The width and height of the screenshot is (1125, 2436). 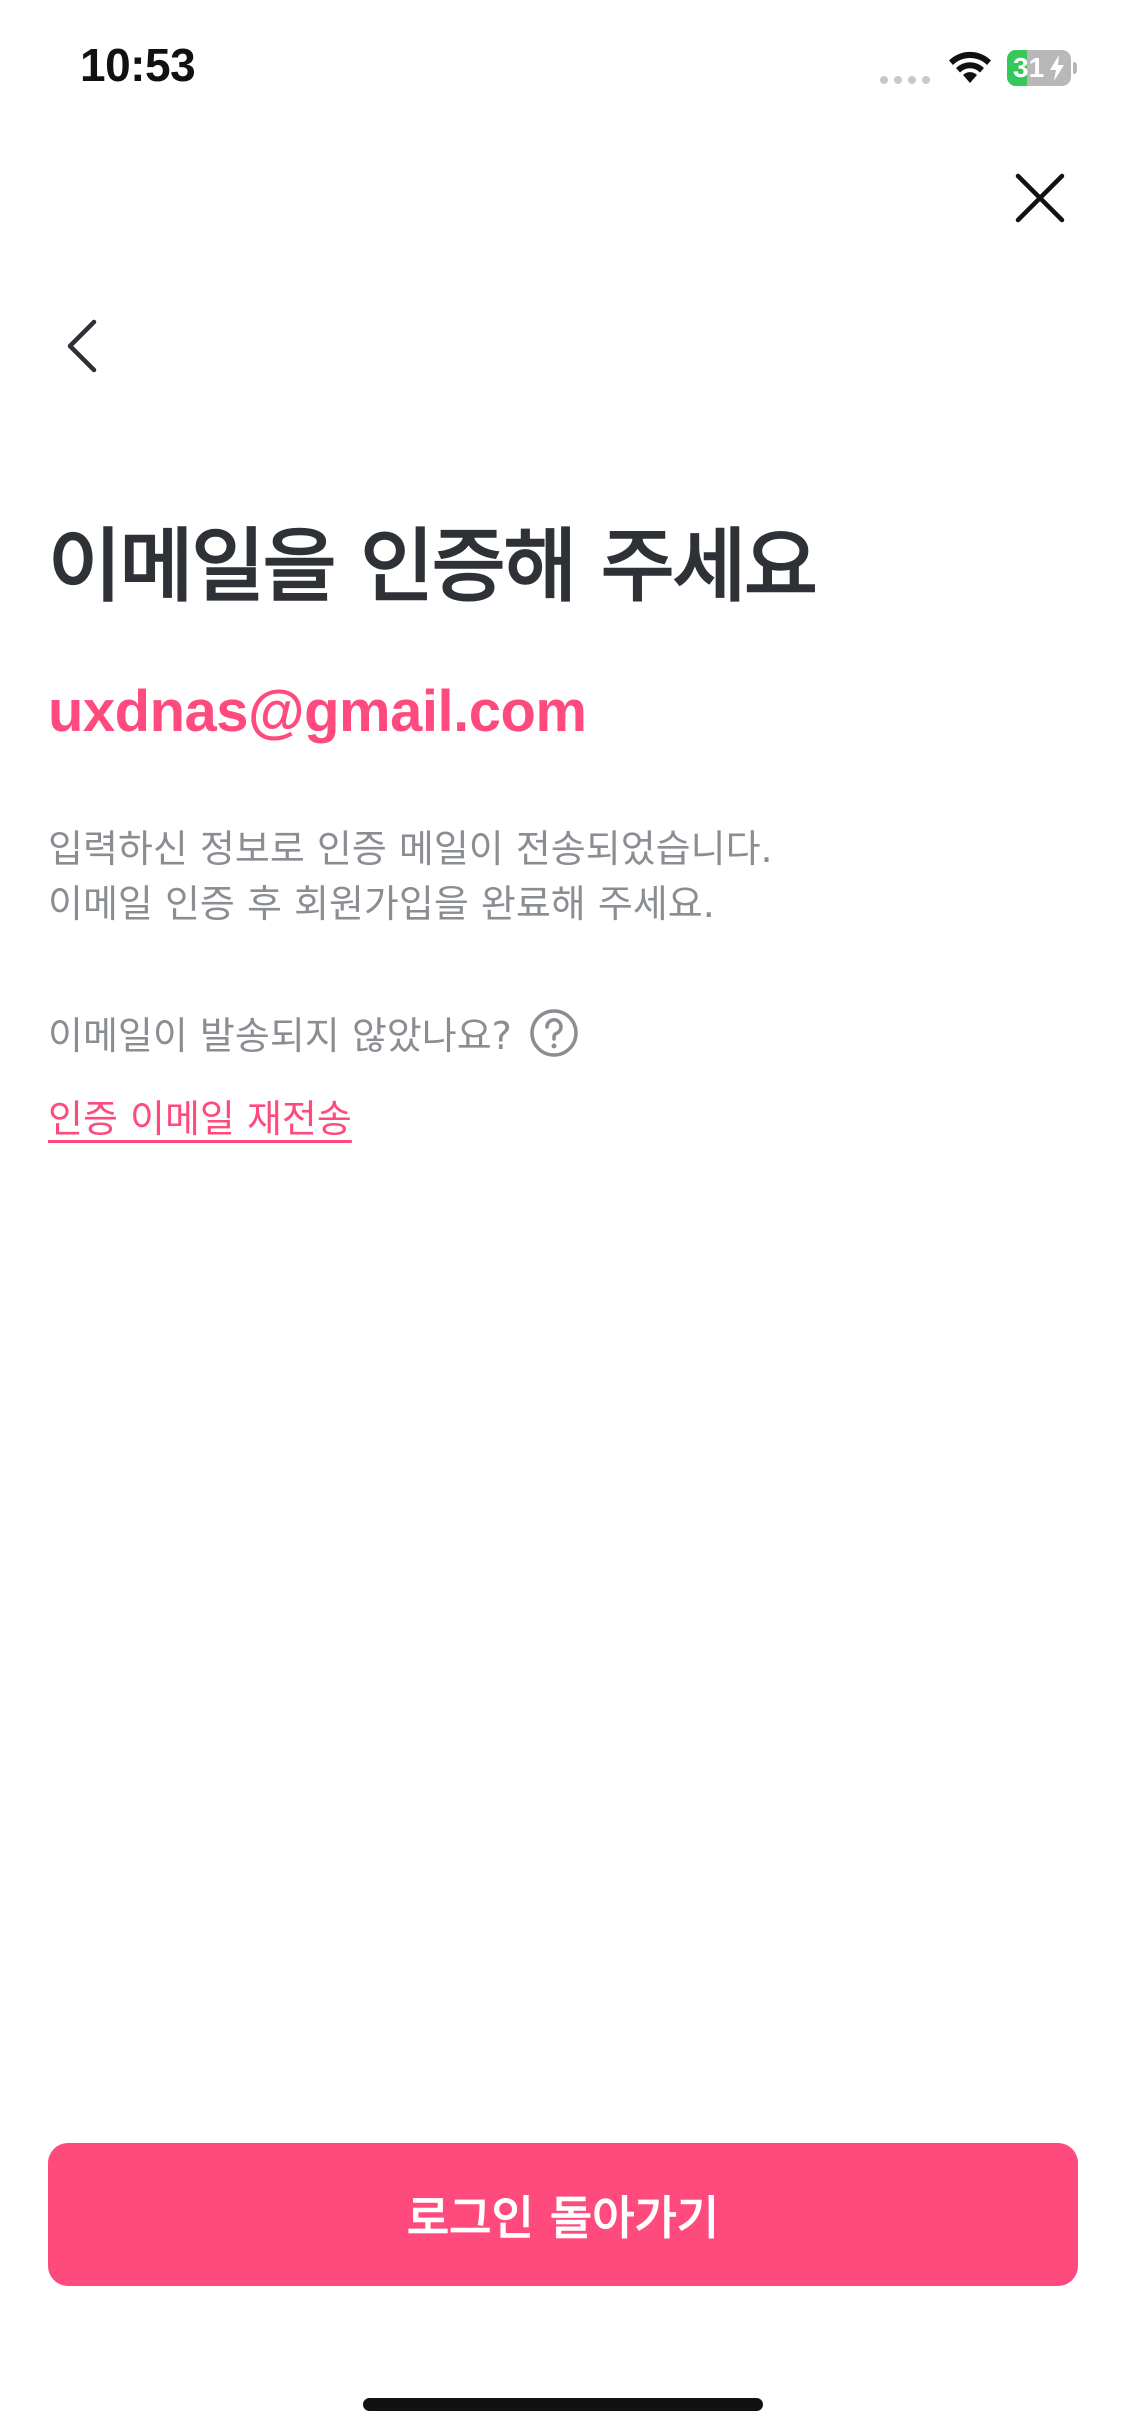 What do you see at coordinates (317, 711) in the screenshot?
I see `email-address: uxdnas@gmail.com` at bounding box center [317, 711].